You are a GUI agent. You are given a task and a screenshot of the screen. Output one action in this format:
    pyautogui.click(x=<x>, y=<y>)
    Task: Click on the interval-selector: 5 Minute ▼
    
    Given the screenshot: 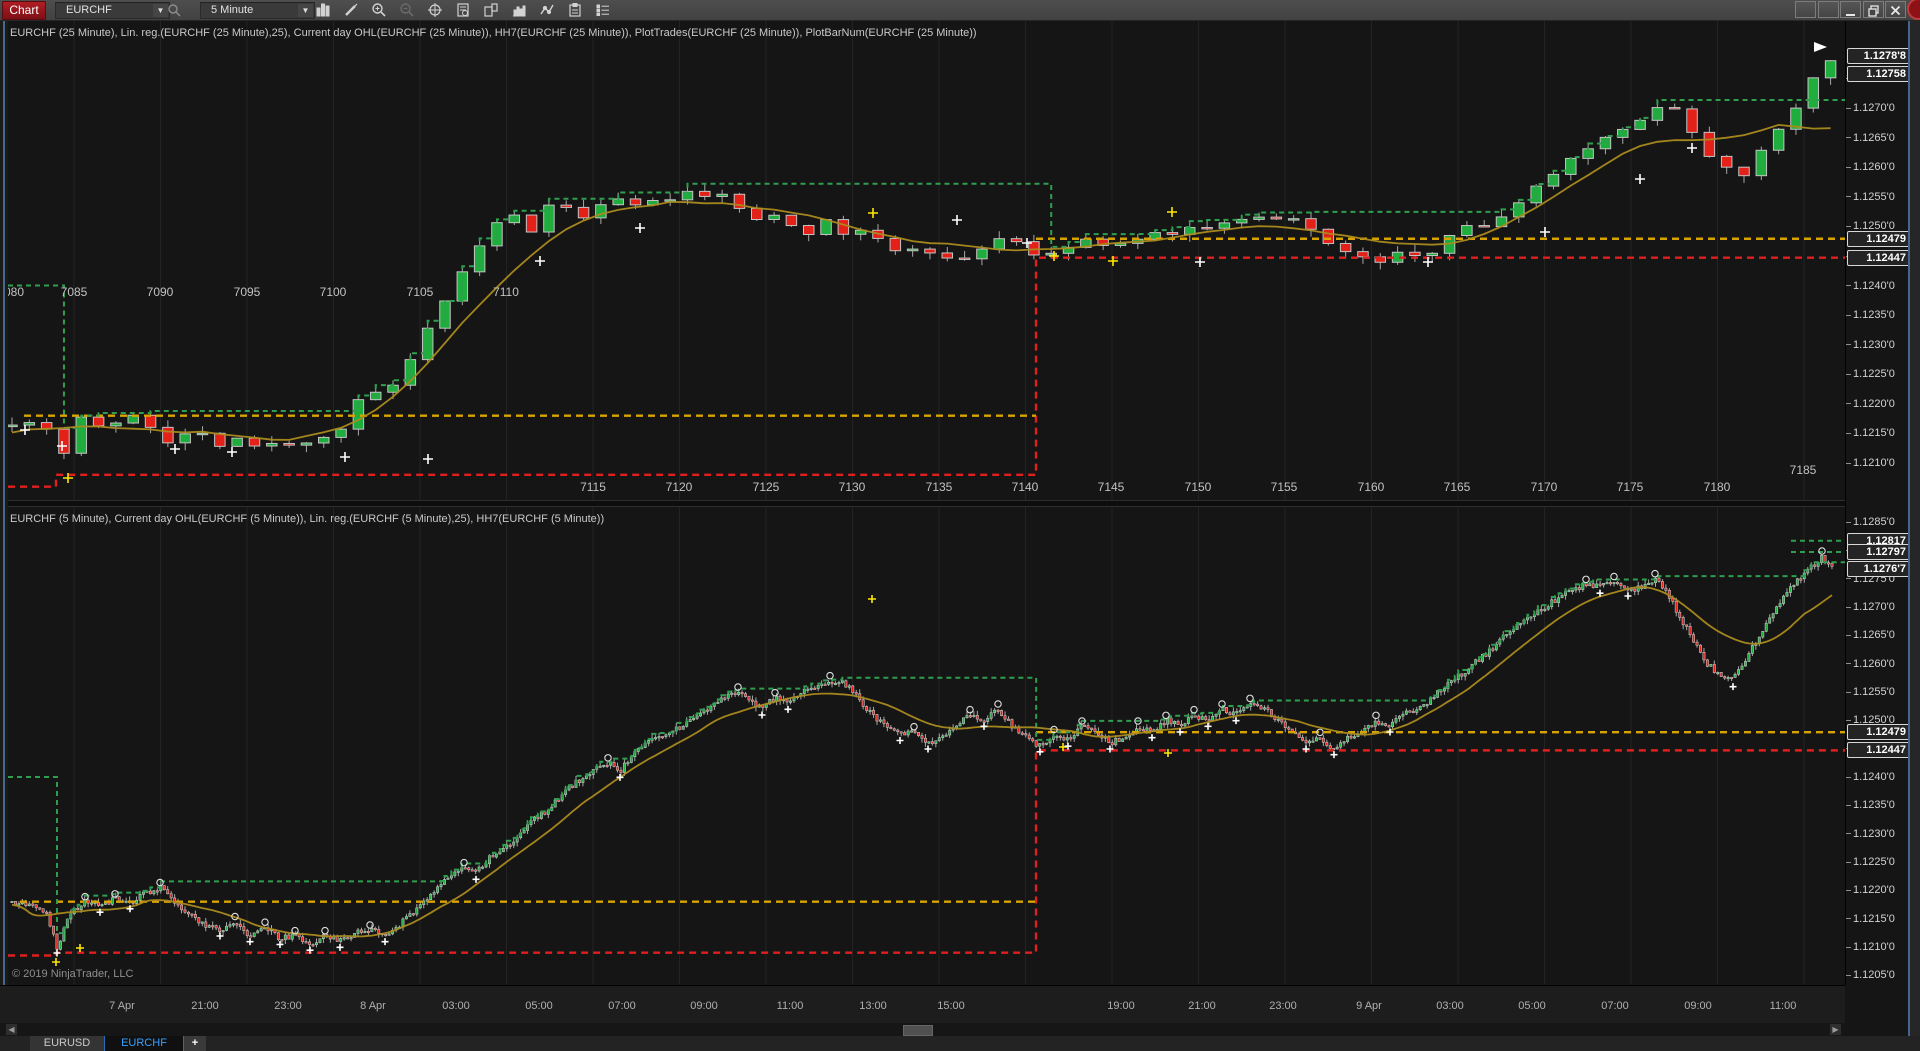 What is the action you would take?
    pyautogui.click(x=257, y=10)
    